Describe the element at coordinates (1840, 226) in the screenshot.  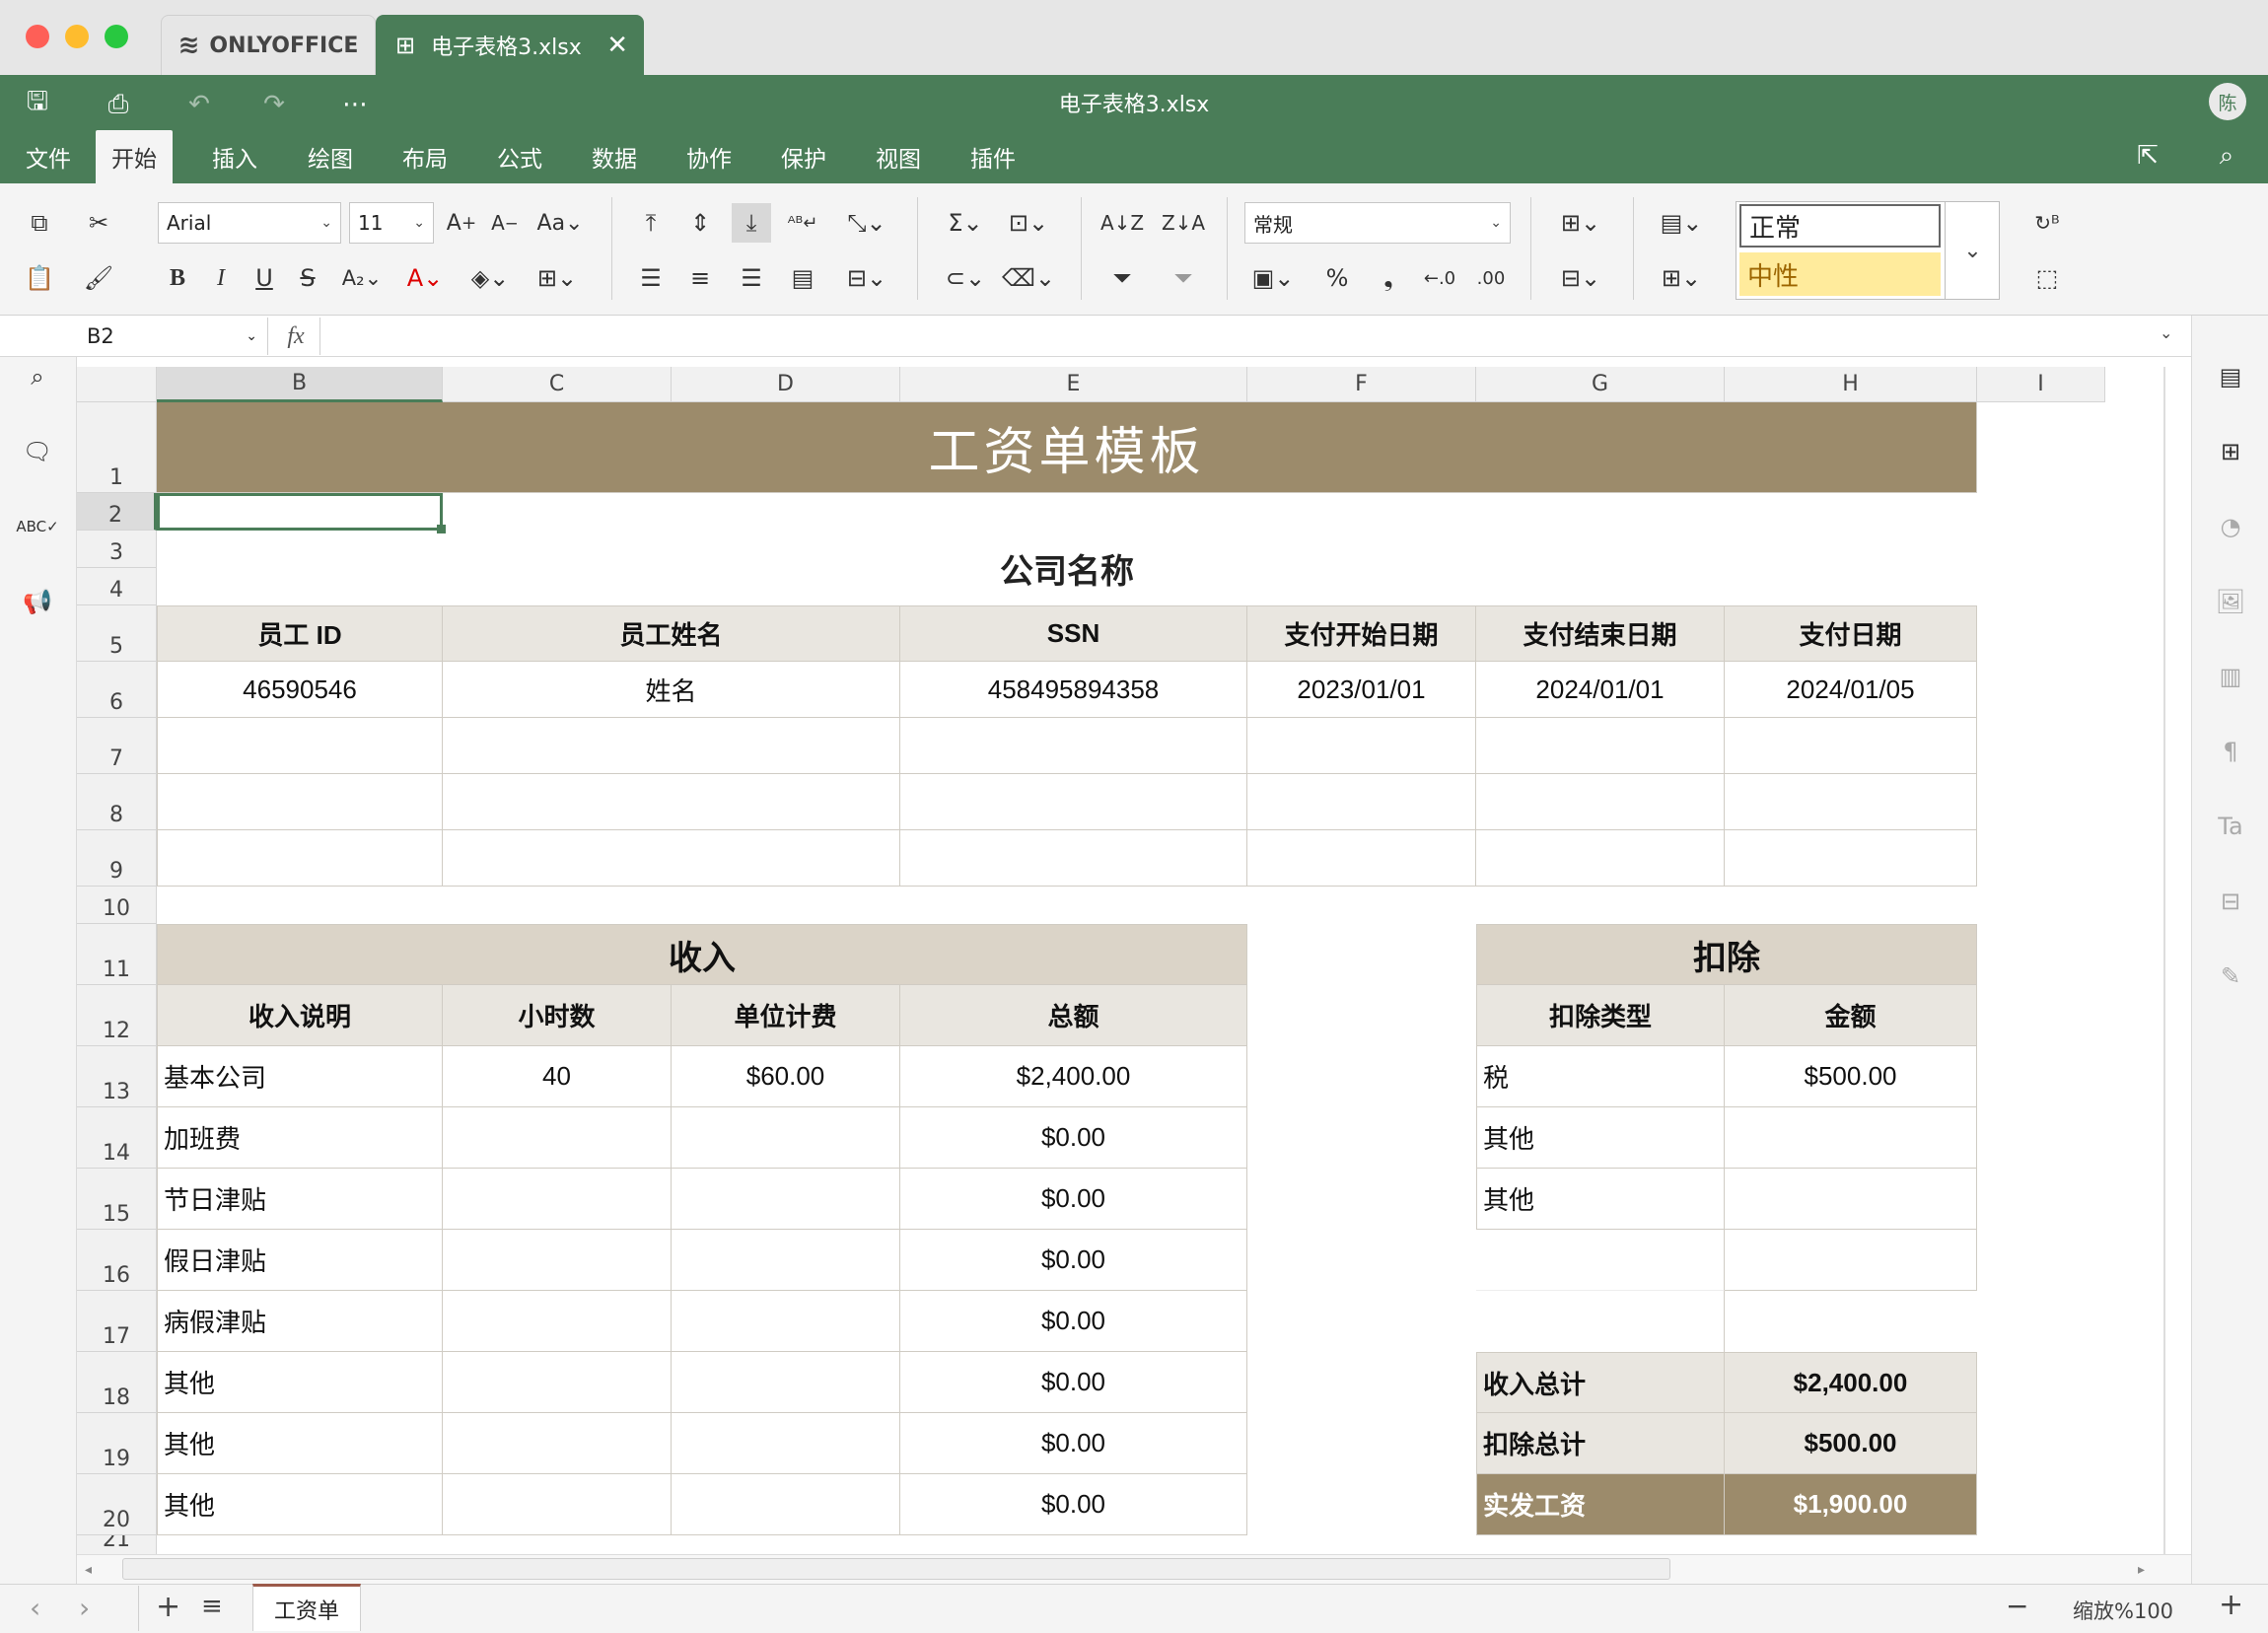
I see `style-normal: 正常` at that location.